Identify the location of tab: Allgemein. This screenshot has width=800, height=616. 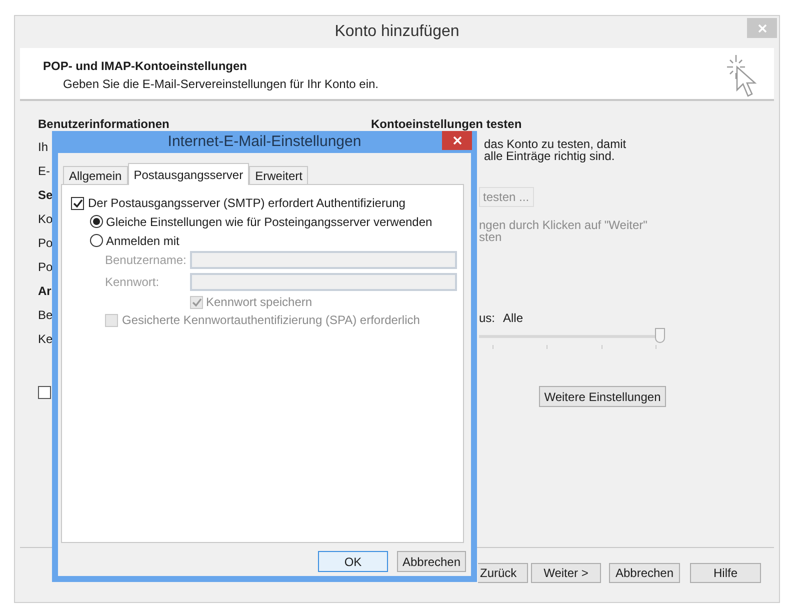
(95, 175).